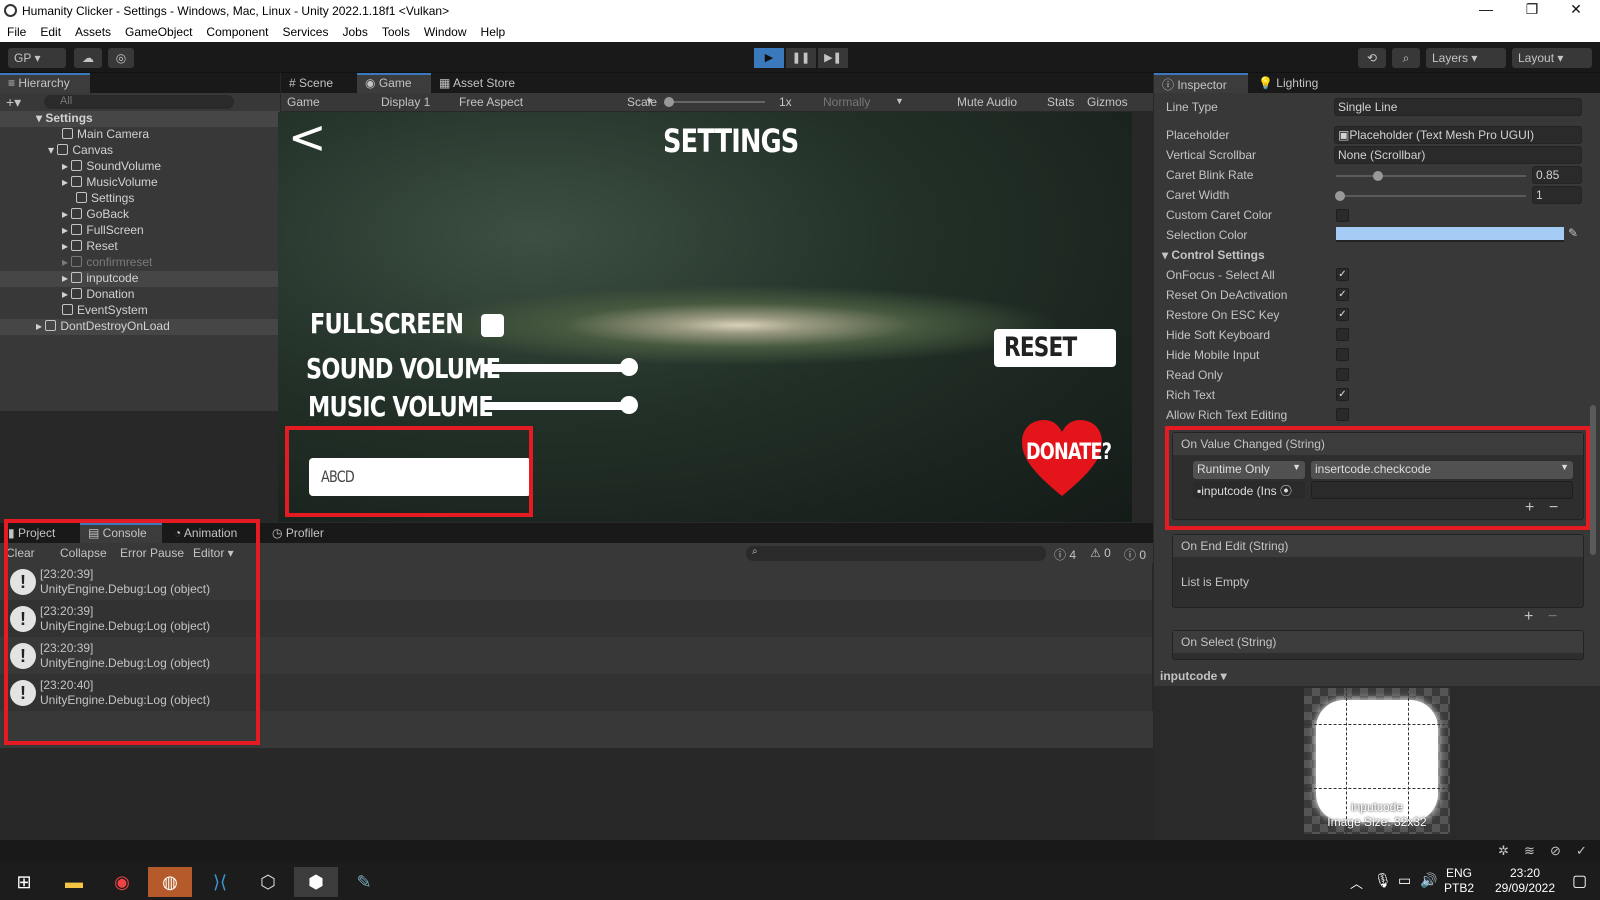 This screenshot has height=900, width=1600. Describe the element at coordinates (801, 58) in the screenshot. I see `pause-button: ❚❚` at that location.